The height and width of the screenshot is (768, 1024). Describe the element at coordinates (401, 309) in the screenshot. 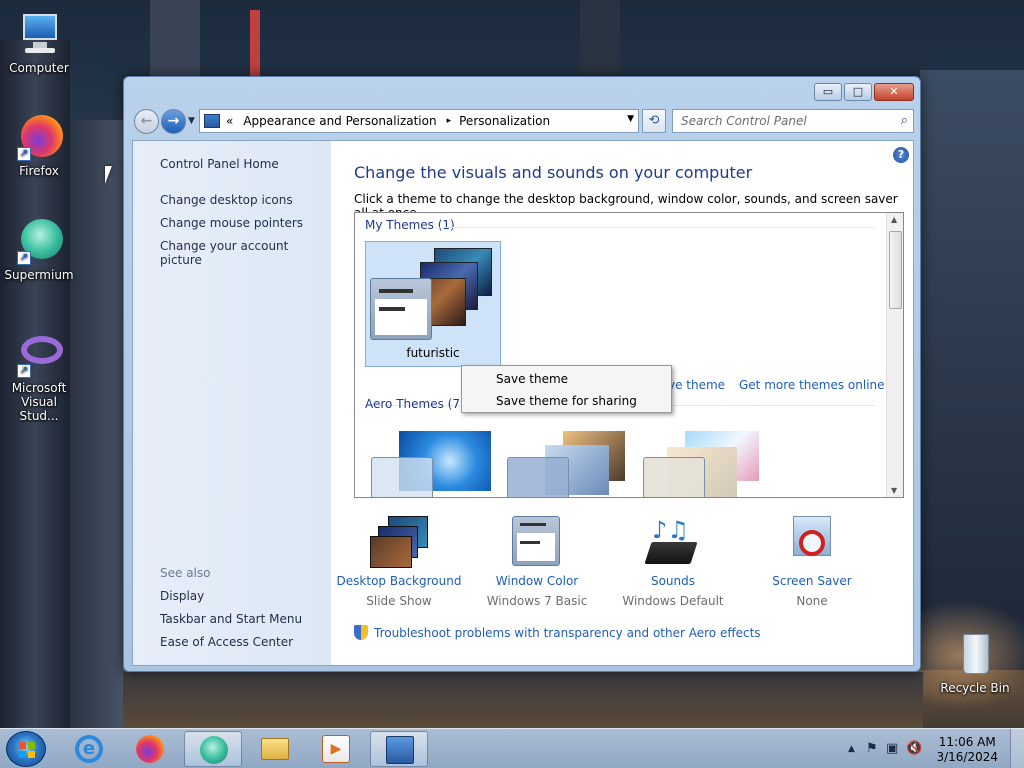

I see `theme-preview-window-icon` at that location.